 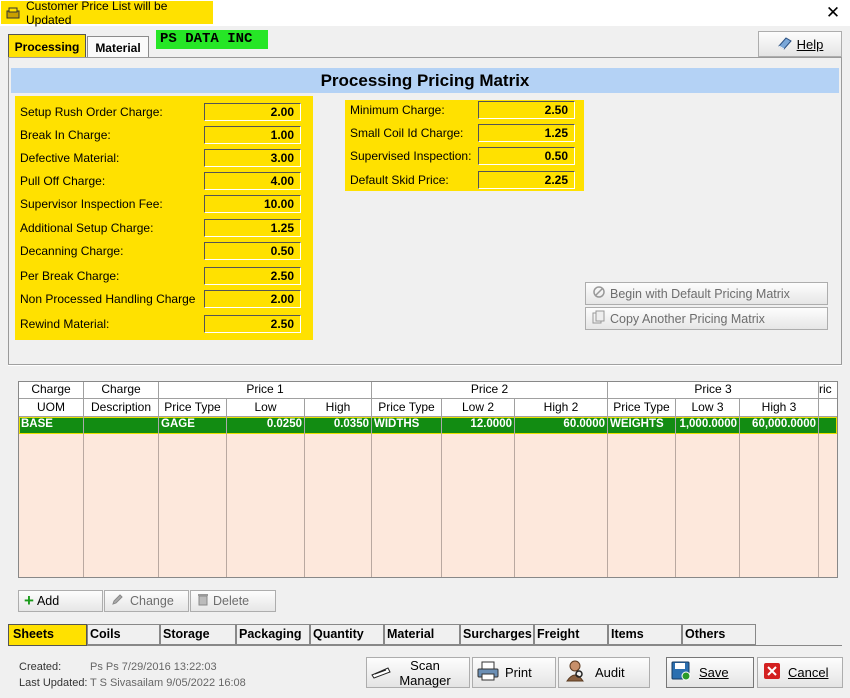 I want to click on grid-column-header: Description, so click(x=121, y=408).